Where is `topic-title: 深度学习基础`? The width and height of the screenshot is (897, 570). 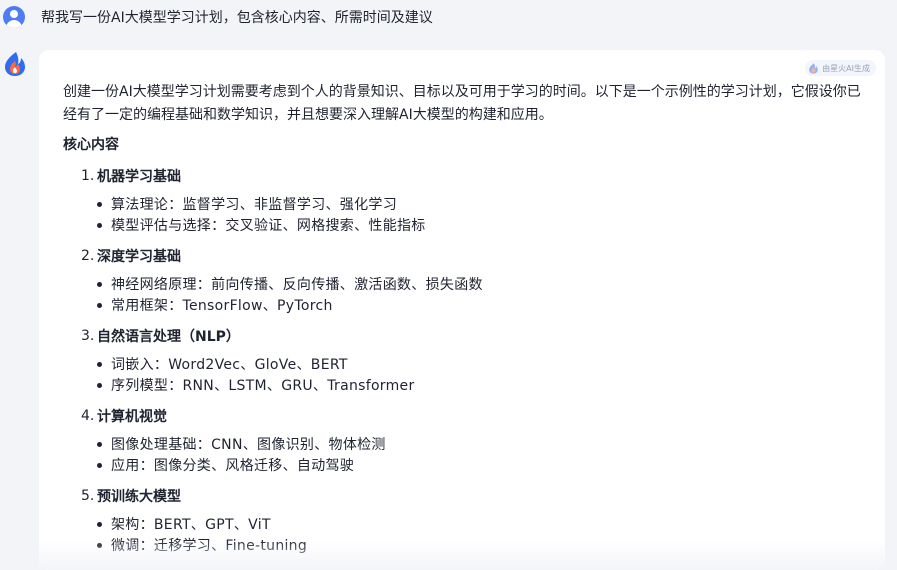
topic-title: 深度学习基础 is located at coordinates (139, 257).